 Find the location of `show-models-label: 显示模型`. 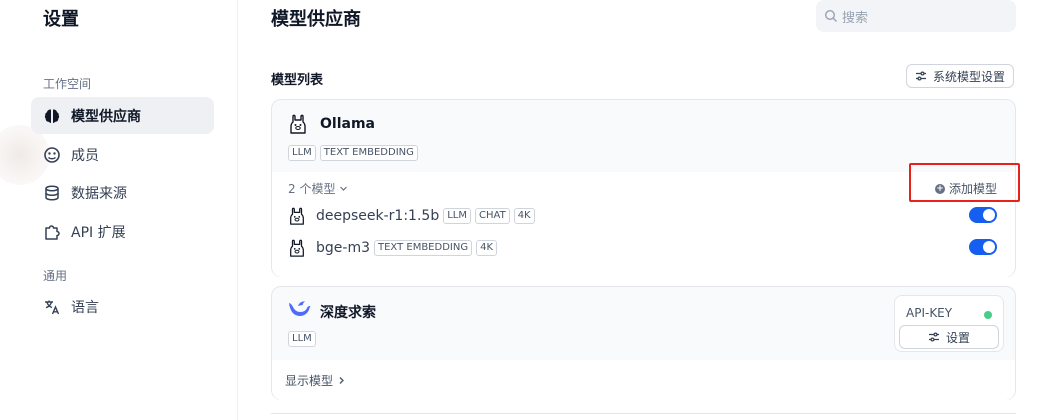

show-models-label: 显示模型 is located at coordinates (309, 381).